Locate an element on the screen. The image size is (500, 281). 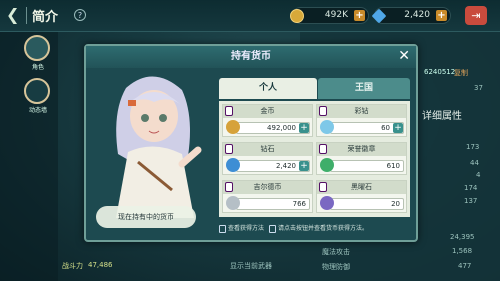
stat-value: 173 is located at coordinates (473, 147).